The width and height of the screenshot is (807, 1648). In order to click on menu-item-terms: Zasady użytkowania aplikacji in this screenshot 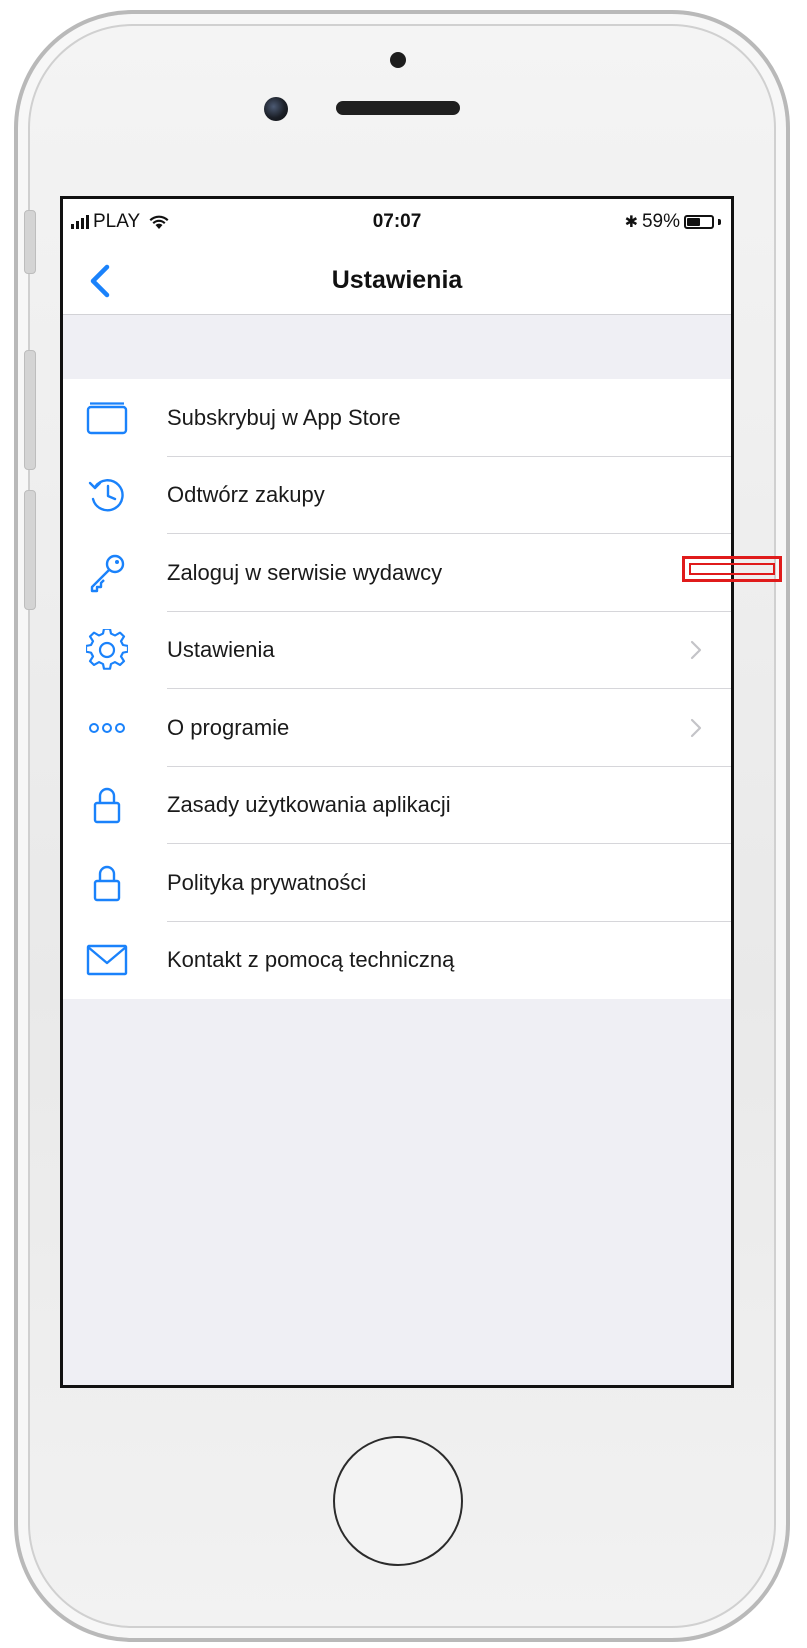, I will do `click(397, 805)`.